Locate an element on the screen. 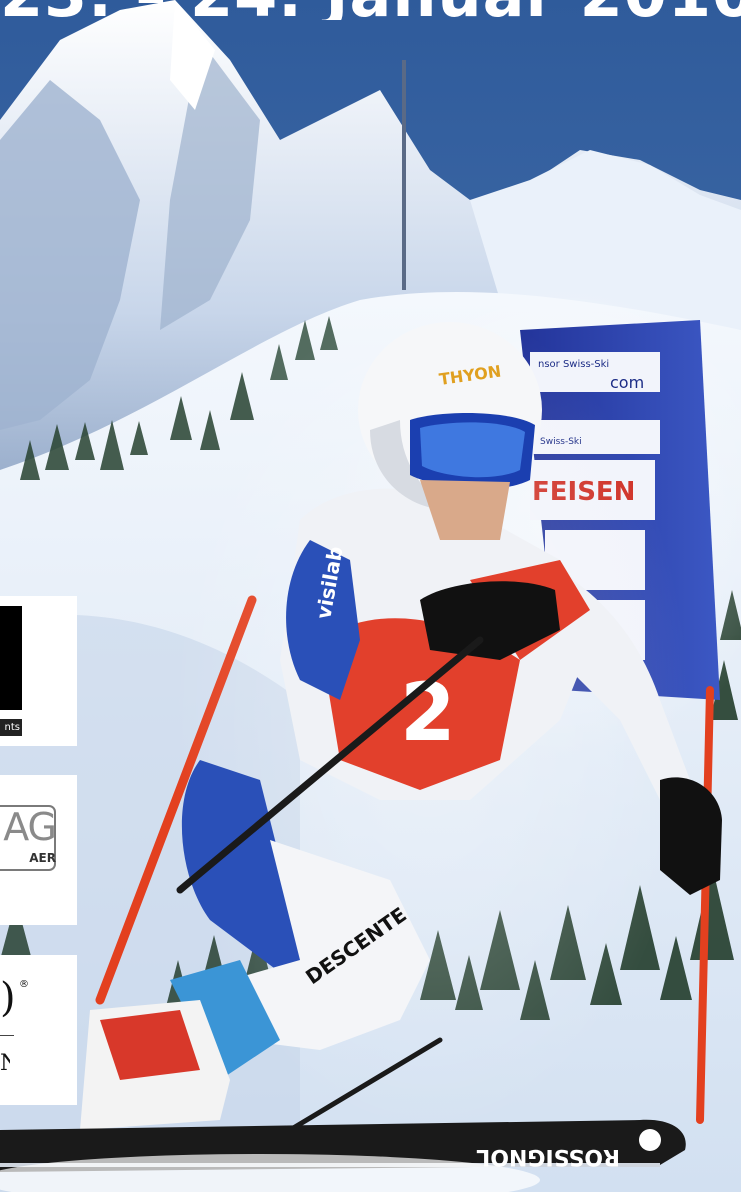  sponsor-tile: ) ® N is located at coordinates (38, 1030).